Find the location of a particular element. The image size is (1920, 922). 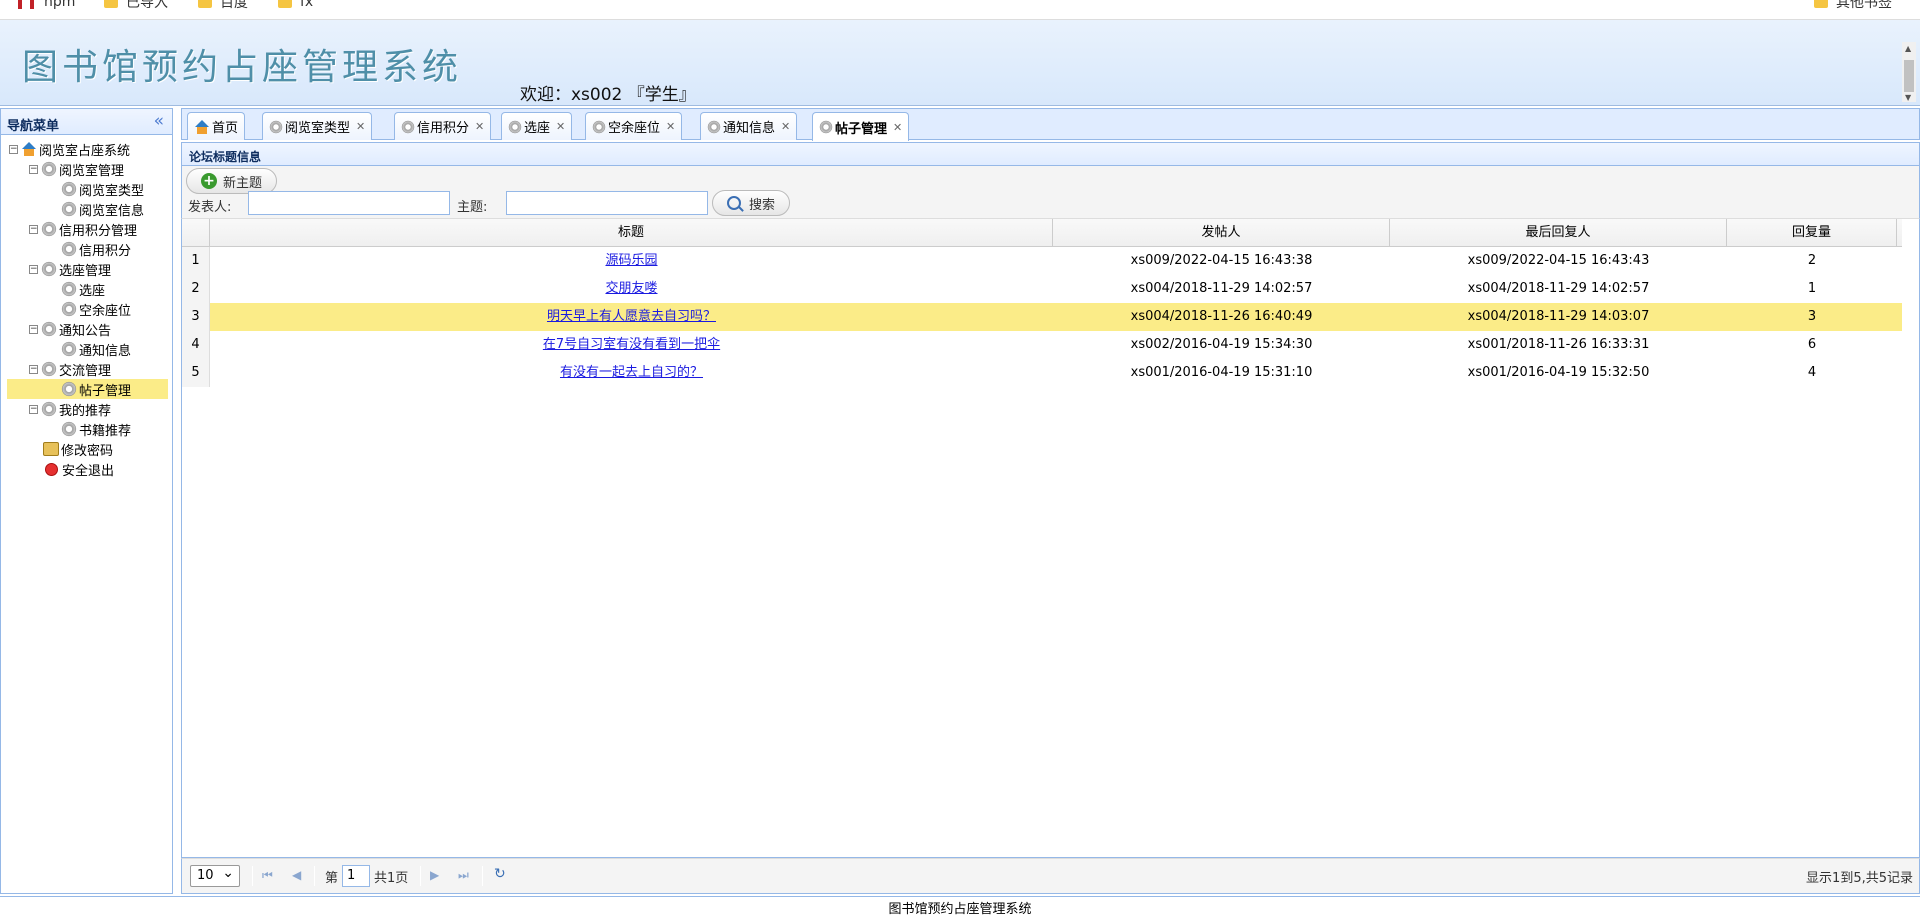

sidebar-item-seat-mgmt: − 选座管理 is located at coordinates (70, 269).